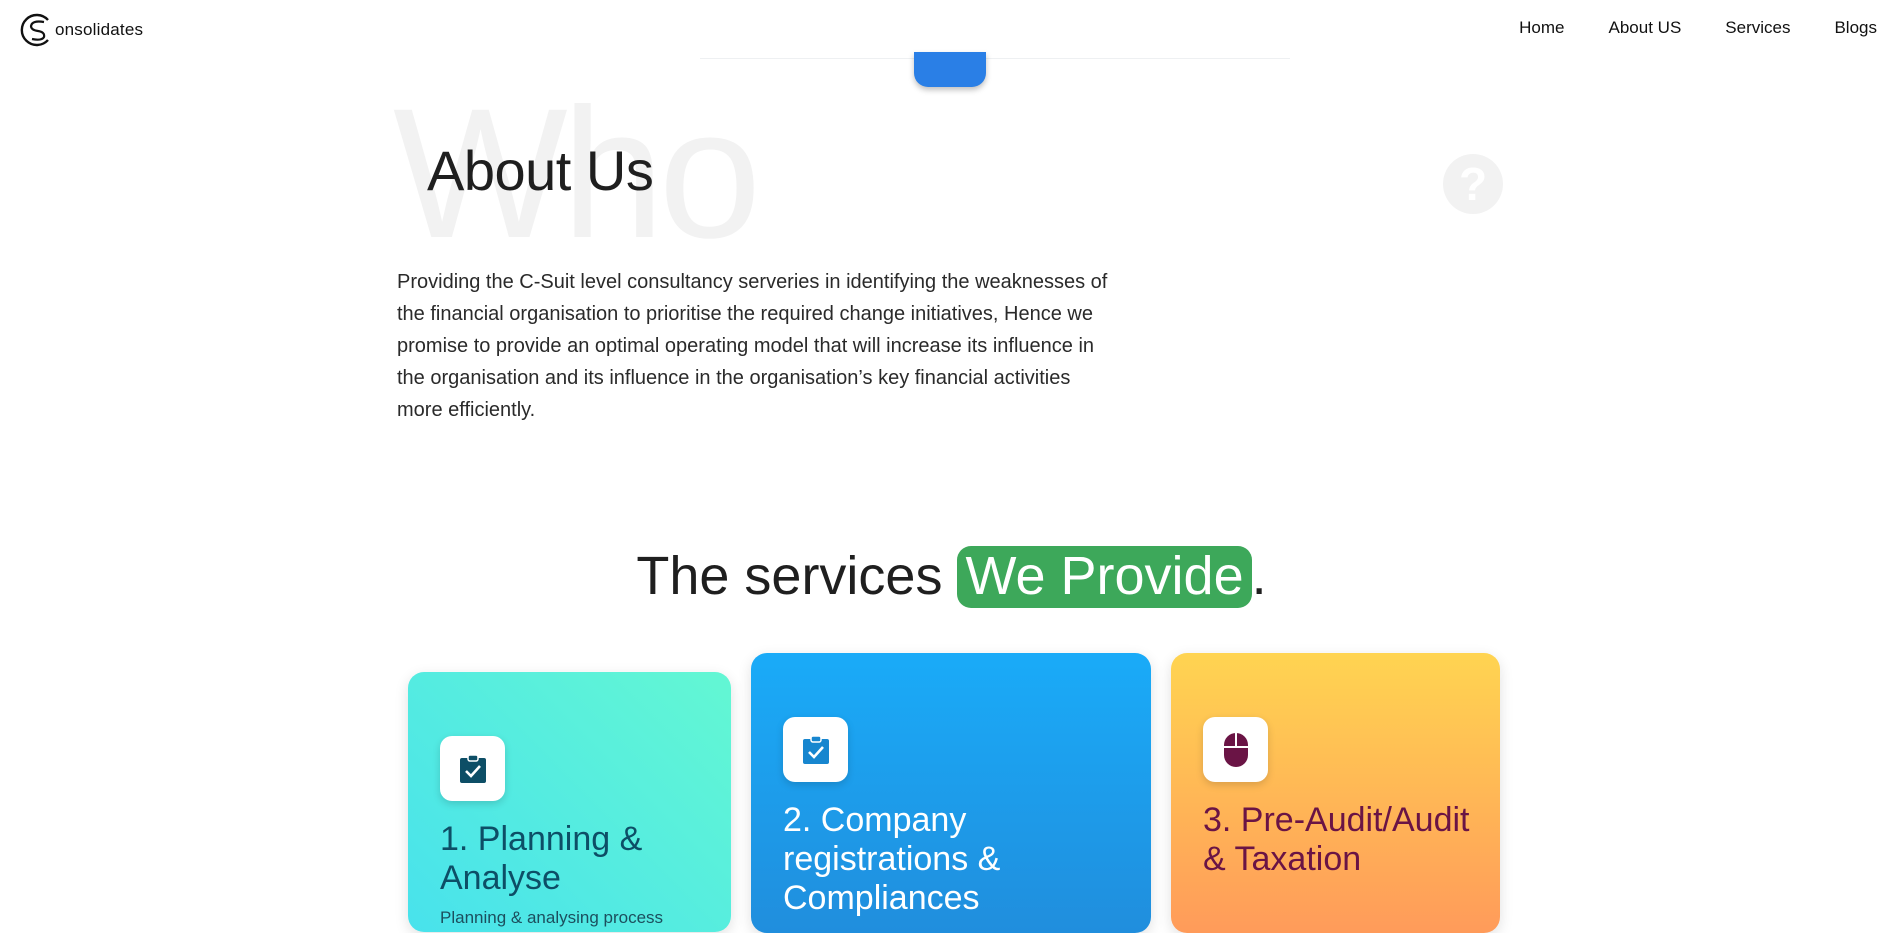 The height and width of the screenshot is (933, 1903). I want to click on nav-services: Services, so click(1757, 28).